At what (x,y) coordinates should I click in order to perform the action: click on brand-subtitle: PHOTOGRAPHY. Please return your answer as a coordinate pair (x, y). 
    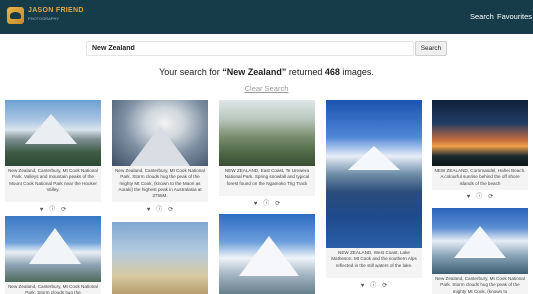
    Looking at the image, I should click on (44, 18).